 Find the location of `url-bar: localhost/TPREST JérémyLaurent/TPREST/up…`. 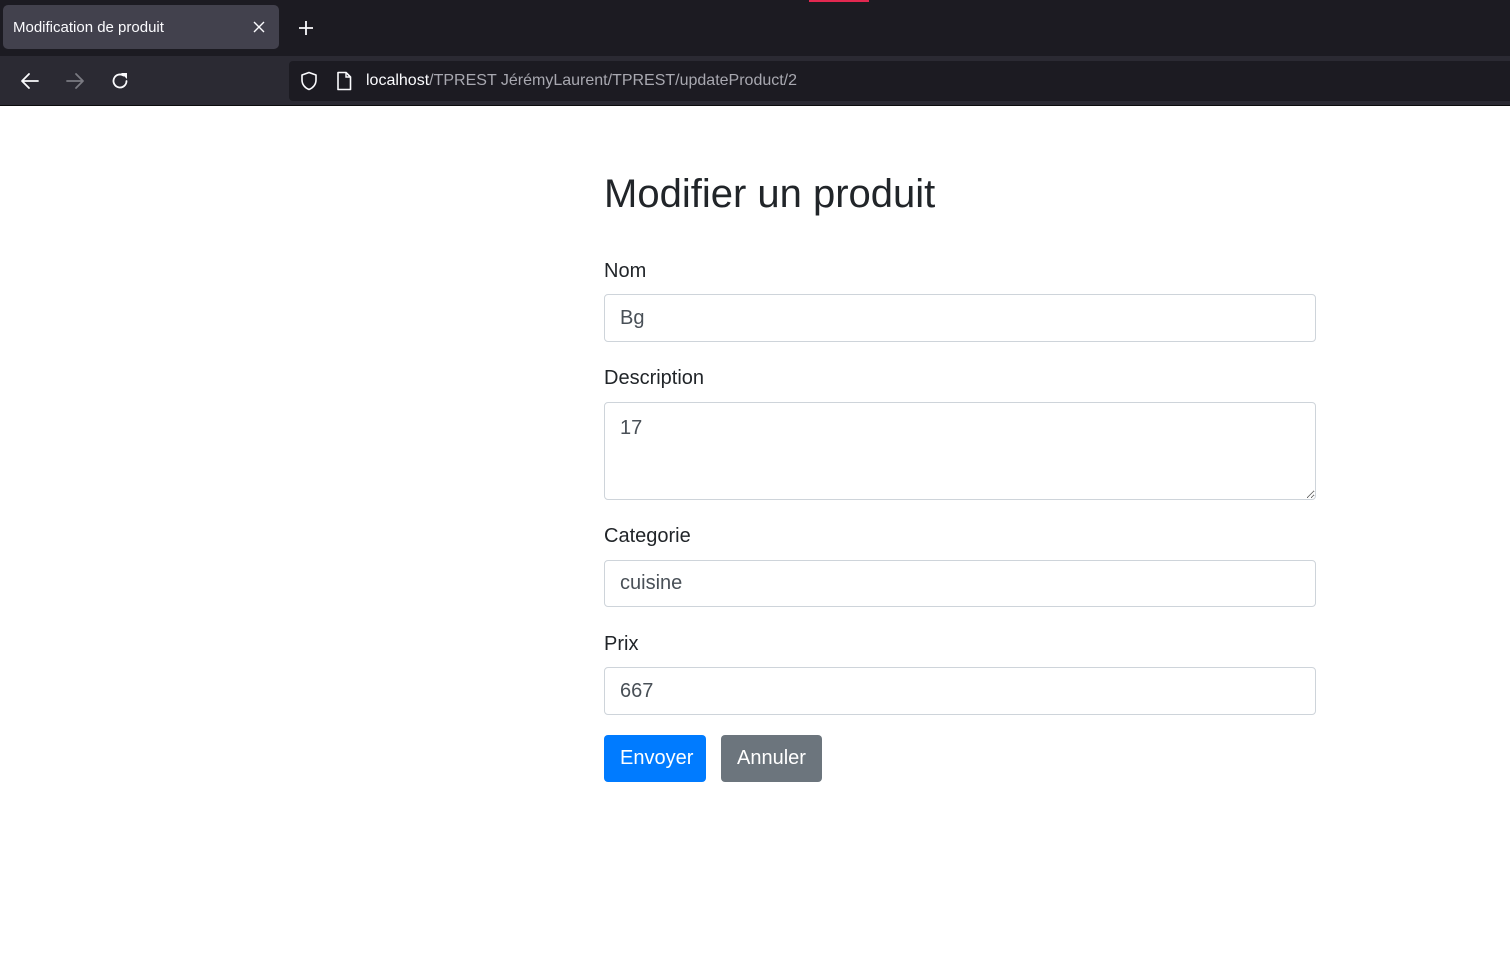

url-bar: localhost/TPREST JérémyLaurent/TPREST/up… is located at coordinates (899, 81).